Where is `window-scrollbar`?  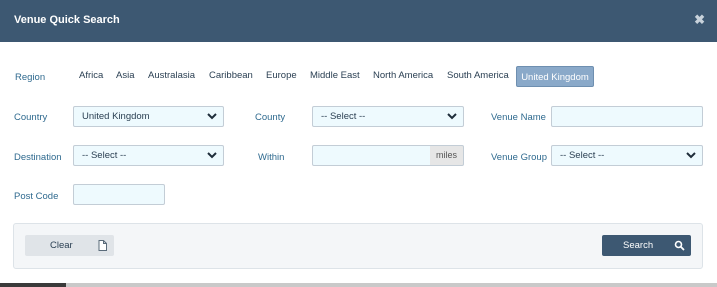
window-scrollbar is located at coordinates (358, 285).